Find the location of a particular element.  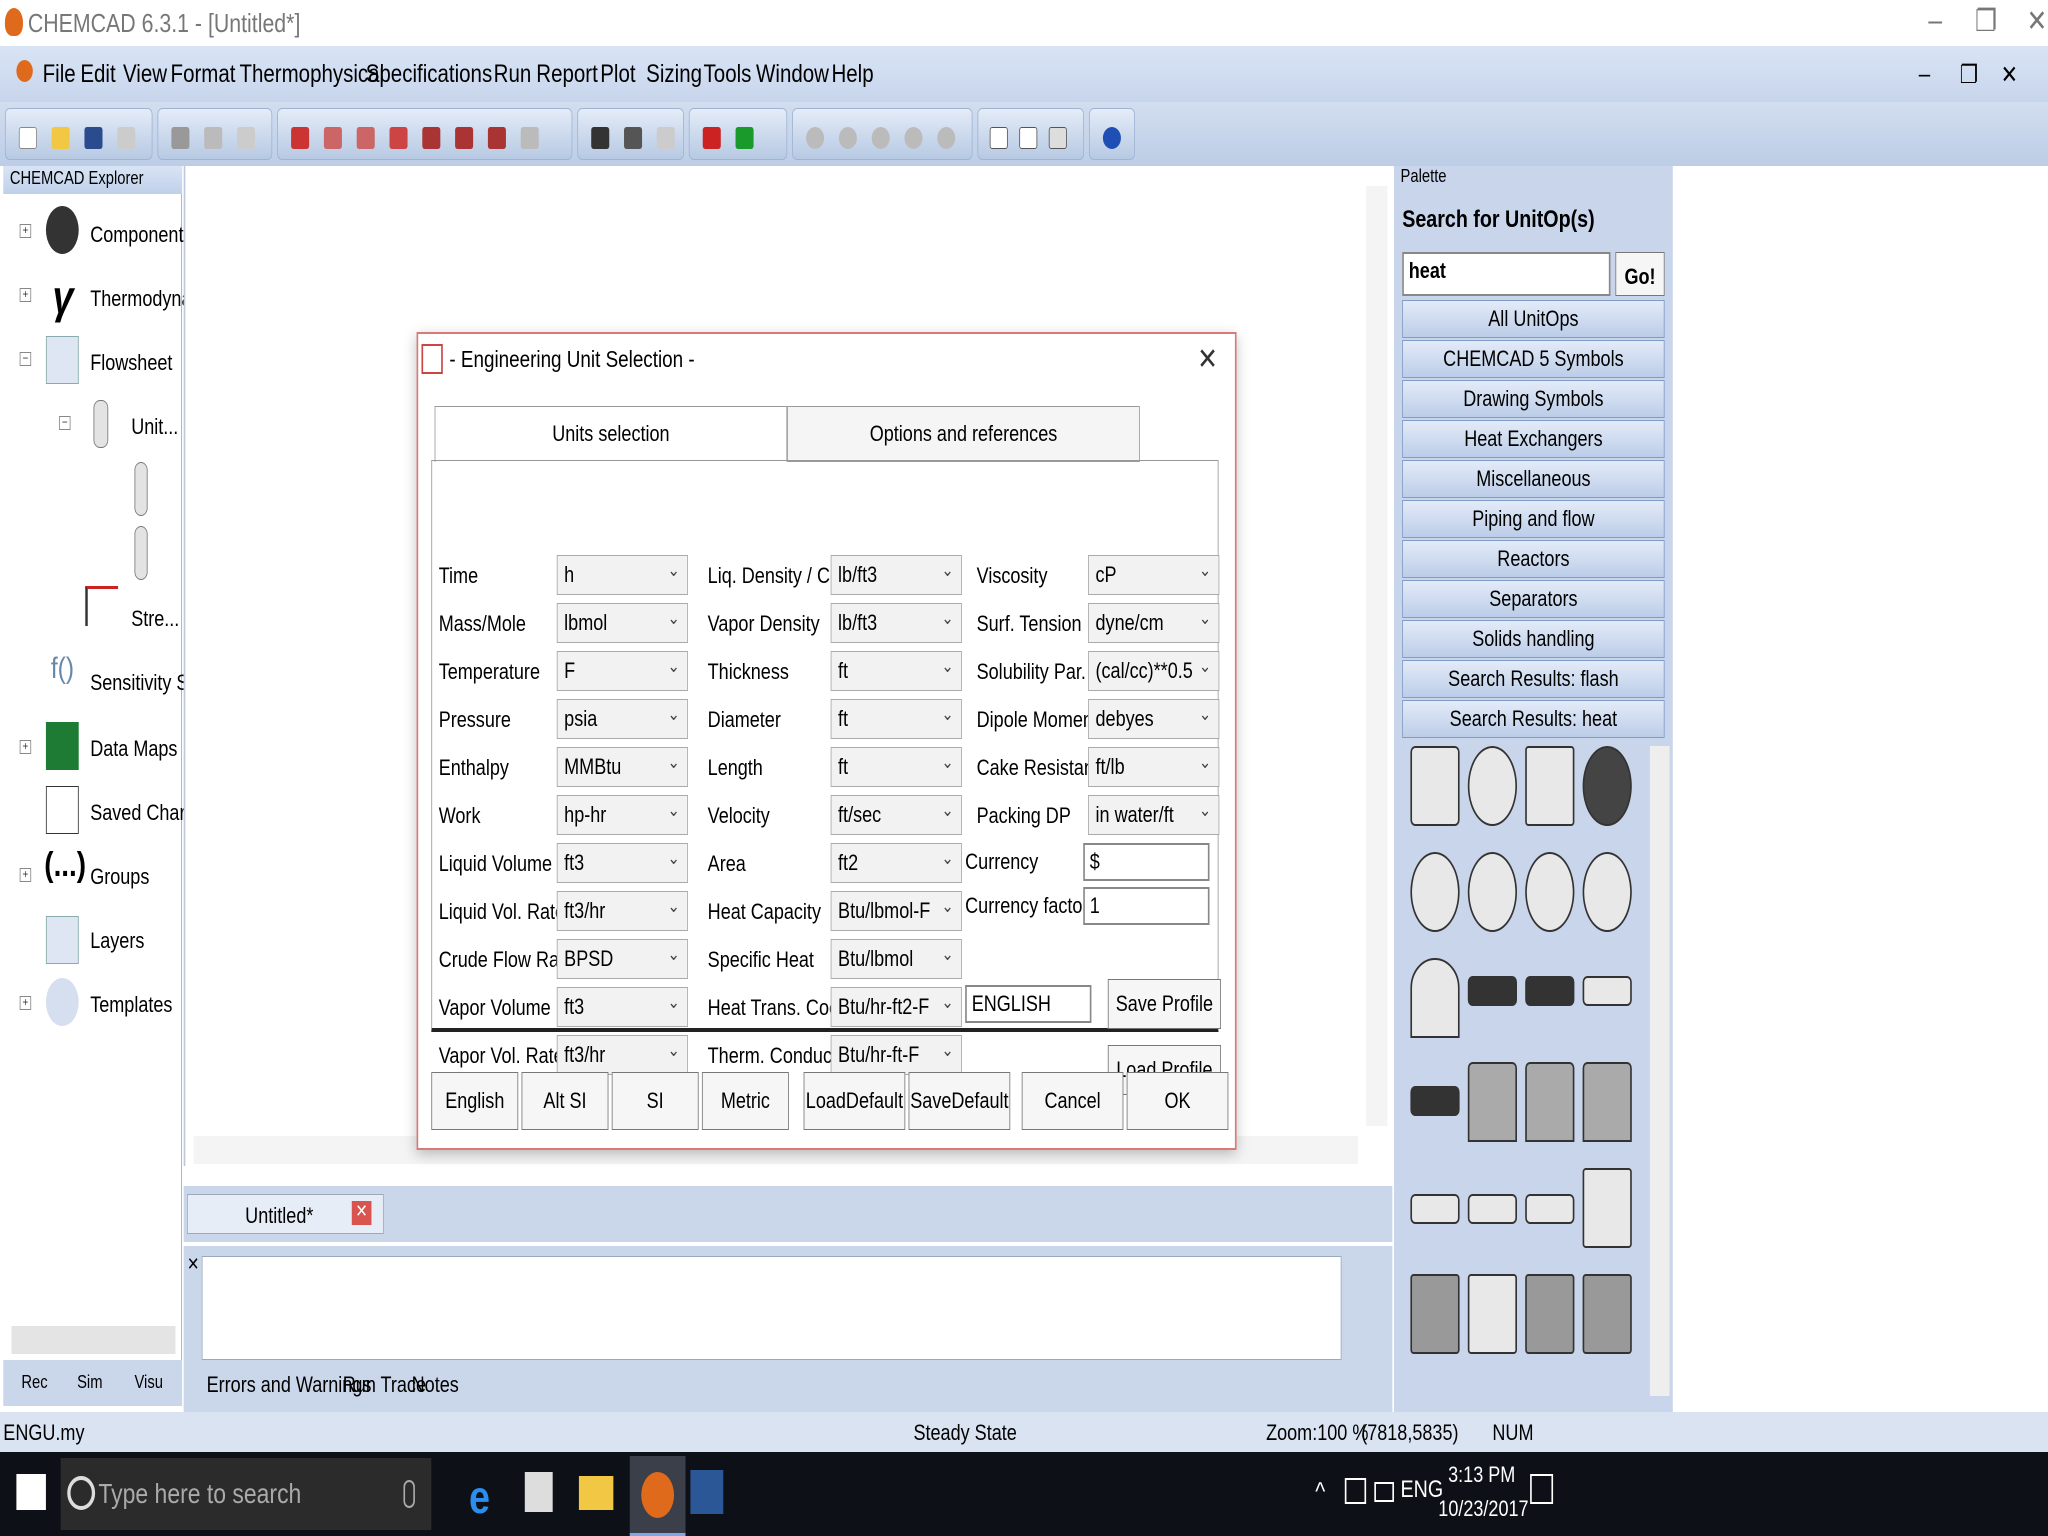

open-folder-icon is located at coordinates (60, 138).